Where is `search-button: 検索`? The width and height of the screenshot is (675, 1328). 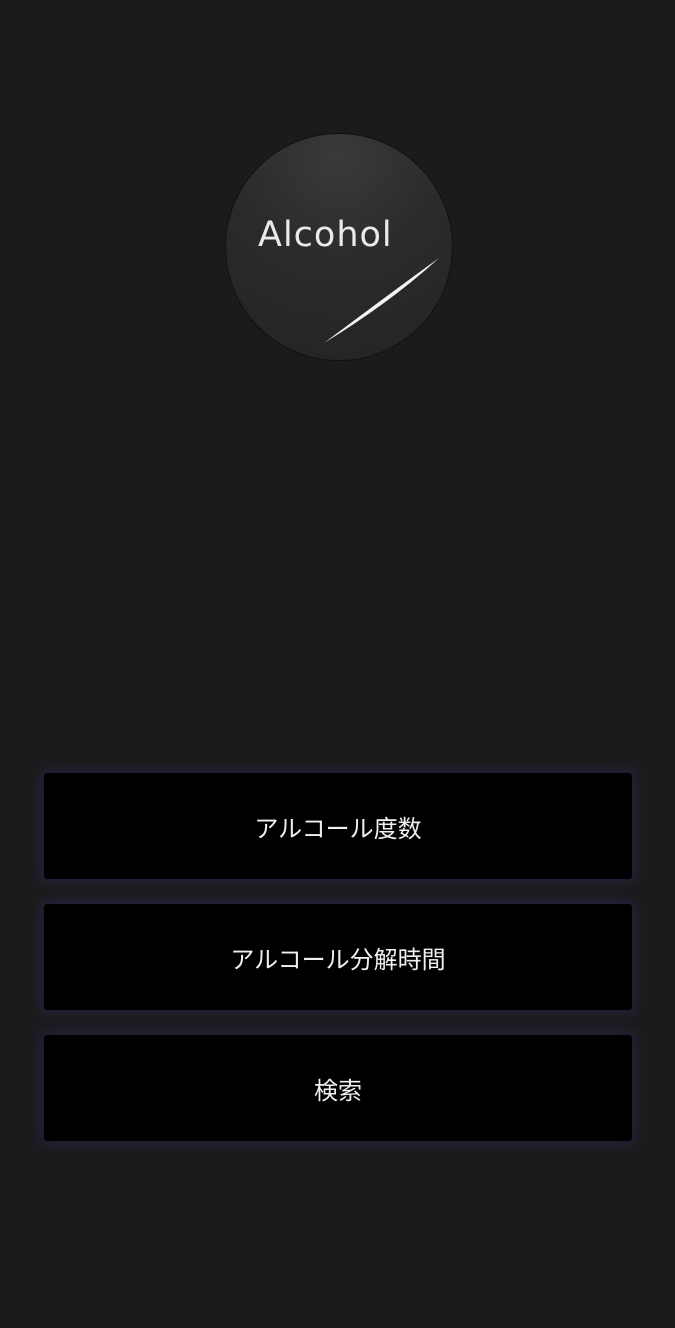 search-button: 検索 is located at coordinates (338, 1088).